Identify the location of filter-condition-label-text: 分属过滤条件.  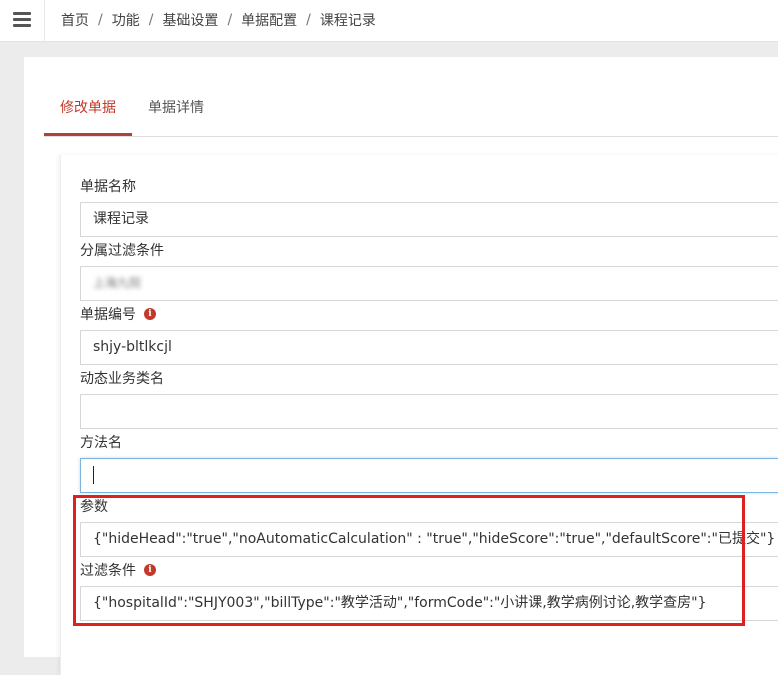
(122, 251).